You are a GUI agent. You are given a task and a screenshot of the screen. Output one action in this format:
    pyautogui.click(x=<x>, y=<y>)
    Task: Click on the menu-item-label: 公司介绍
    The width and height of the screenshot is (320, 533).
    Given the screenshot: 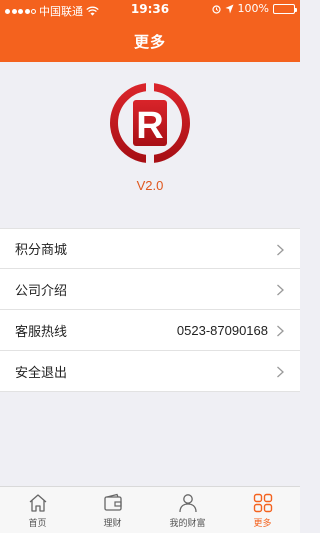 What is the action you would take?
    pyautogui.click(x=41, y=291)
    